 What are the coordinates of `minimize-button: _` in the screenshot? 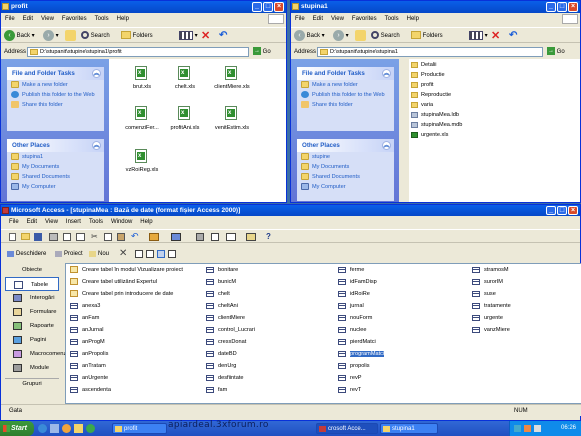 It's located at (257, 7).